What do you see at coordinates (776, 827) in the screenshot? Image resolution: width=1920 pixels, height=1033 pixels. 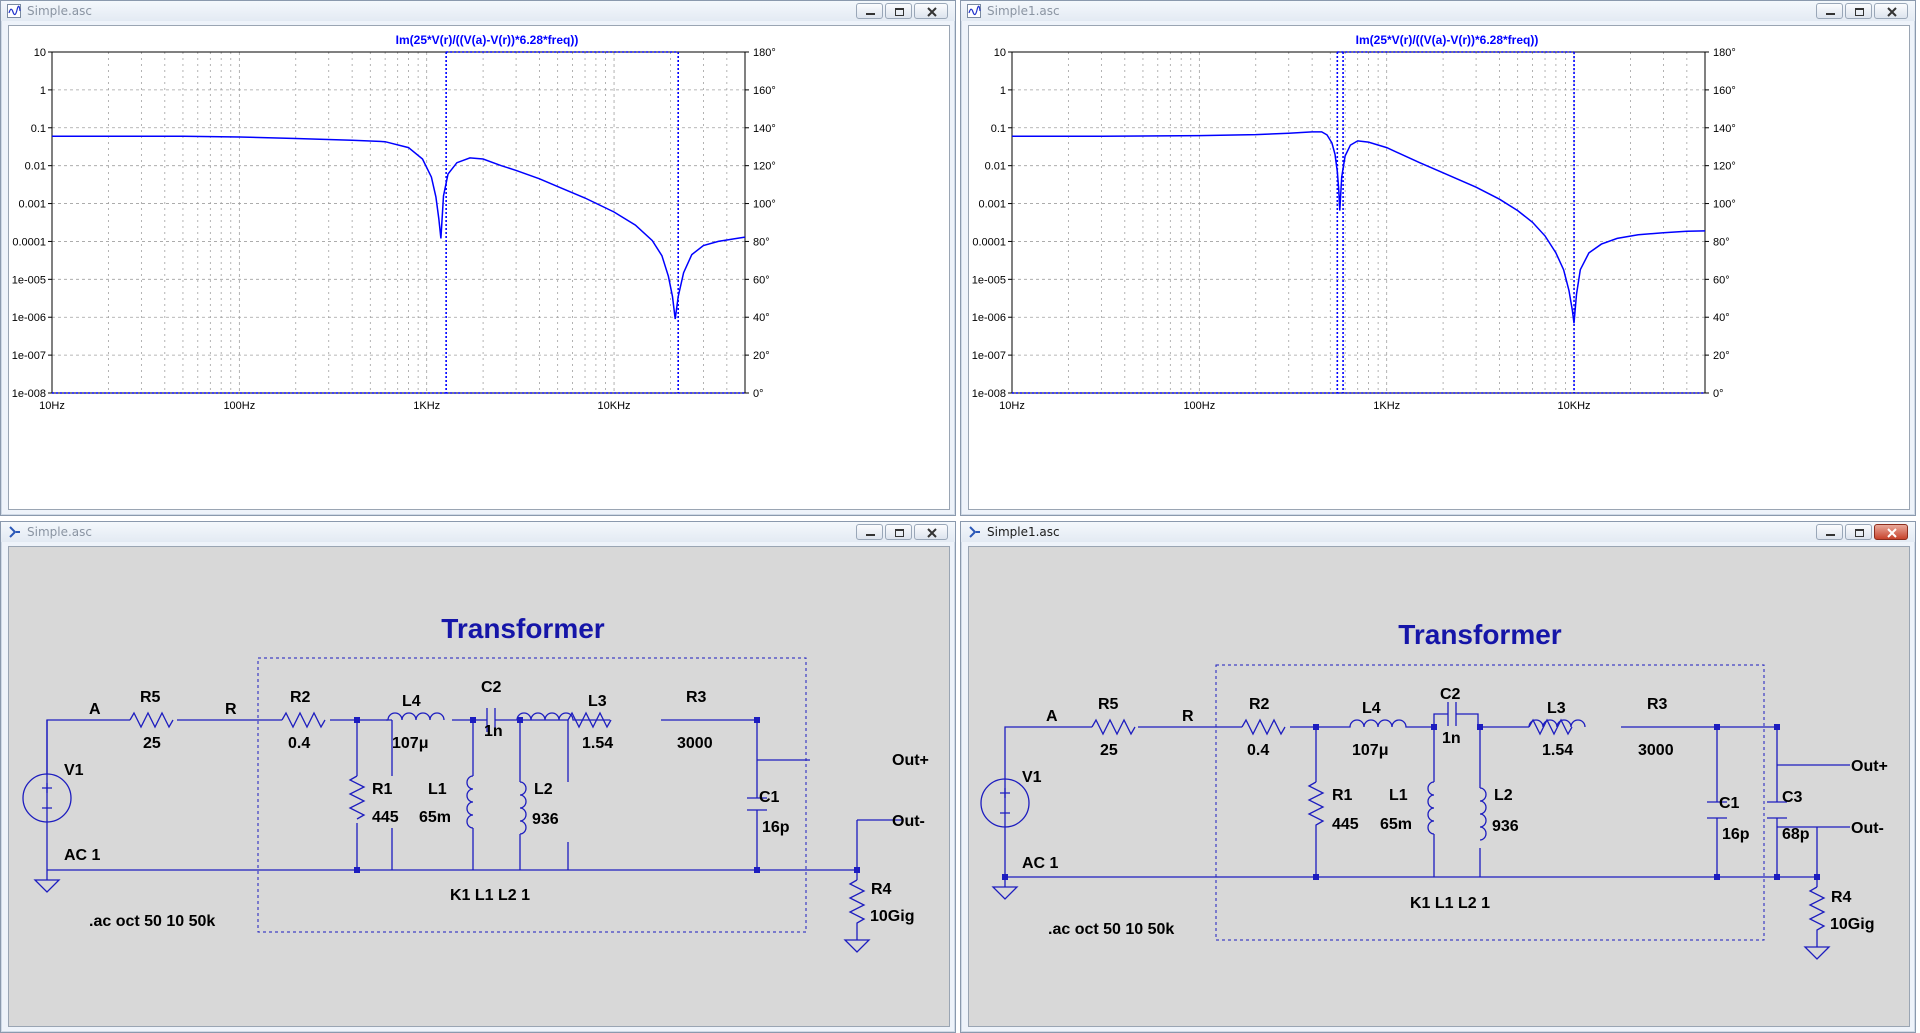 I see `c1-value: 16p` at bounding box center [776, 827].